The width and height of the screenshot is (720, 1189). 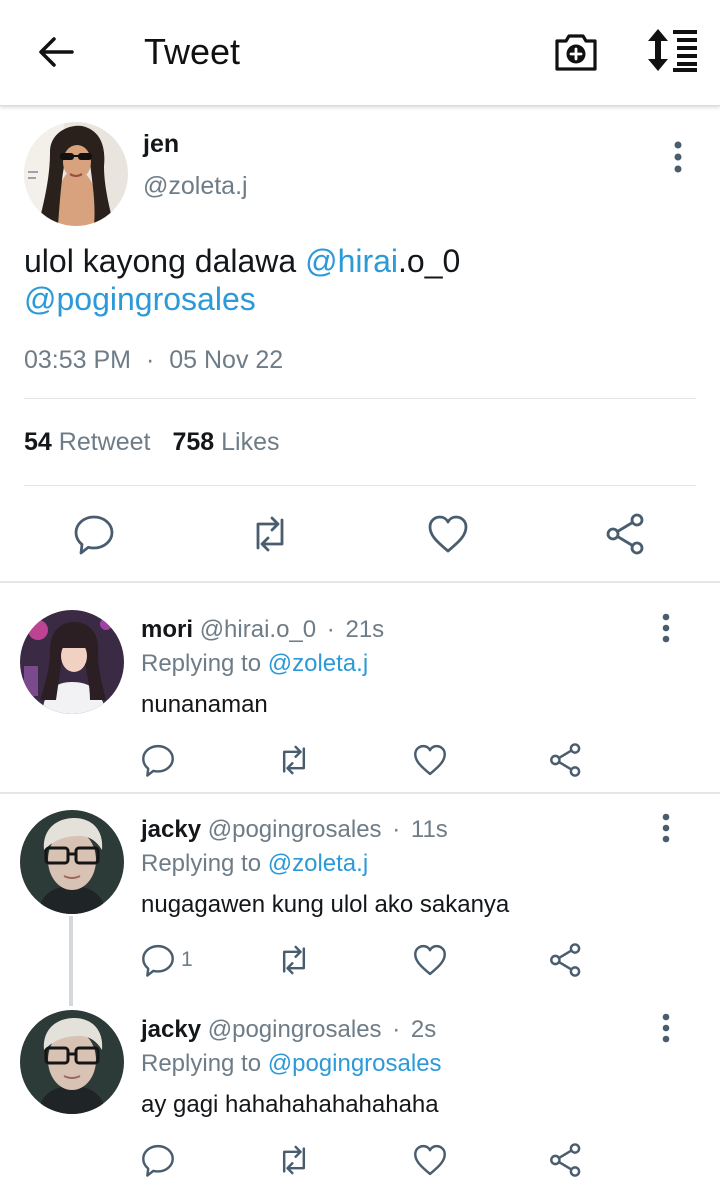 I want to click on reply-header: mori @hirai.o_0 · 21s, so click(x=262, y=630).